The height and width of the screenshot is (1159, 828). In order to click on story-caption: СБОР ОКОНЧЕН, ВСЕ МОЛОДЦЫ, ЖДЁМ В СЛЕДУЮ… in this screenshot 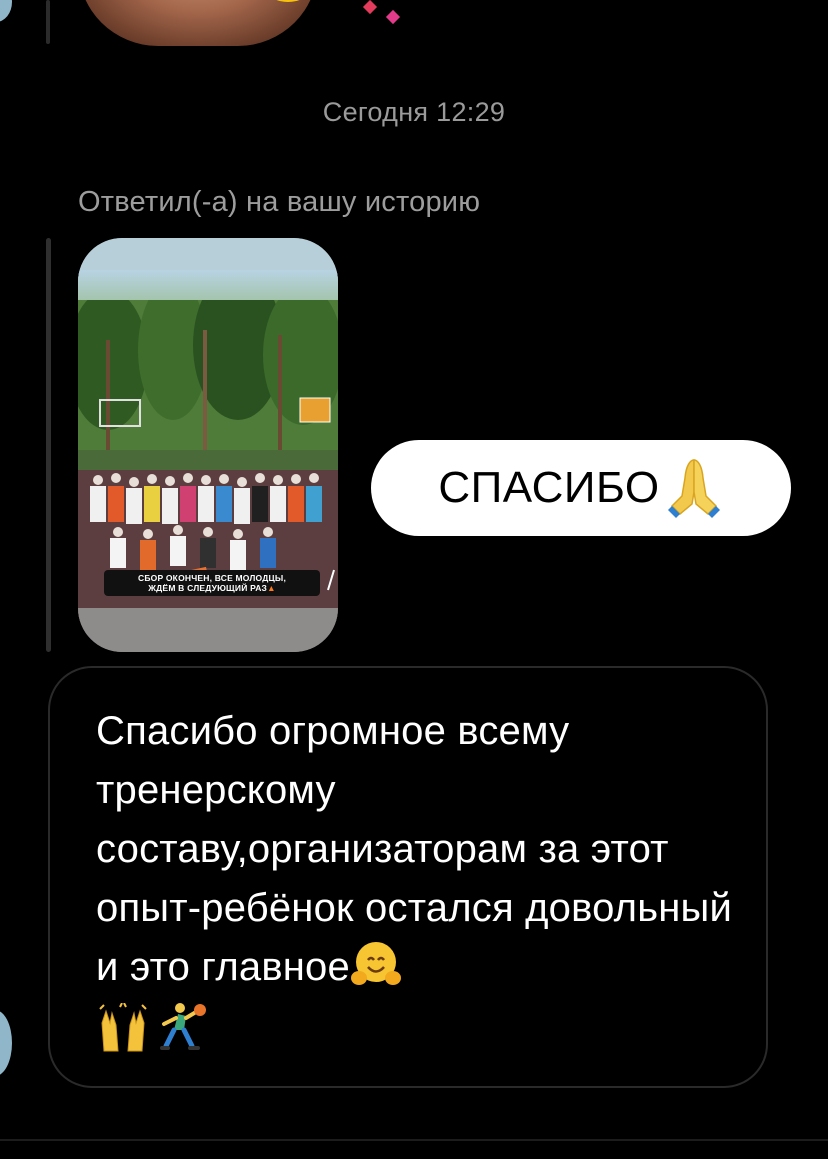, I will do `click(212, 583)`.